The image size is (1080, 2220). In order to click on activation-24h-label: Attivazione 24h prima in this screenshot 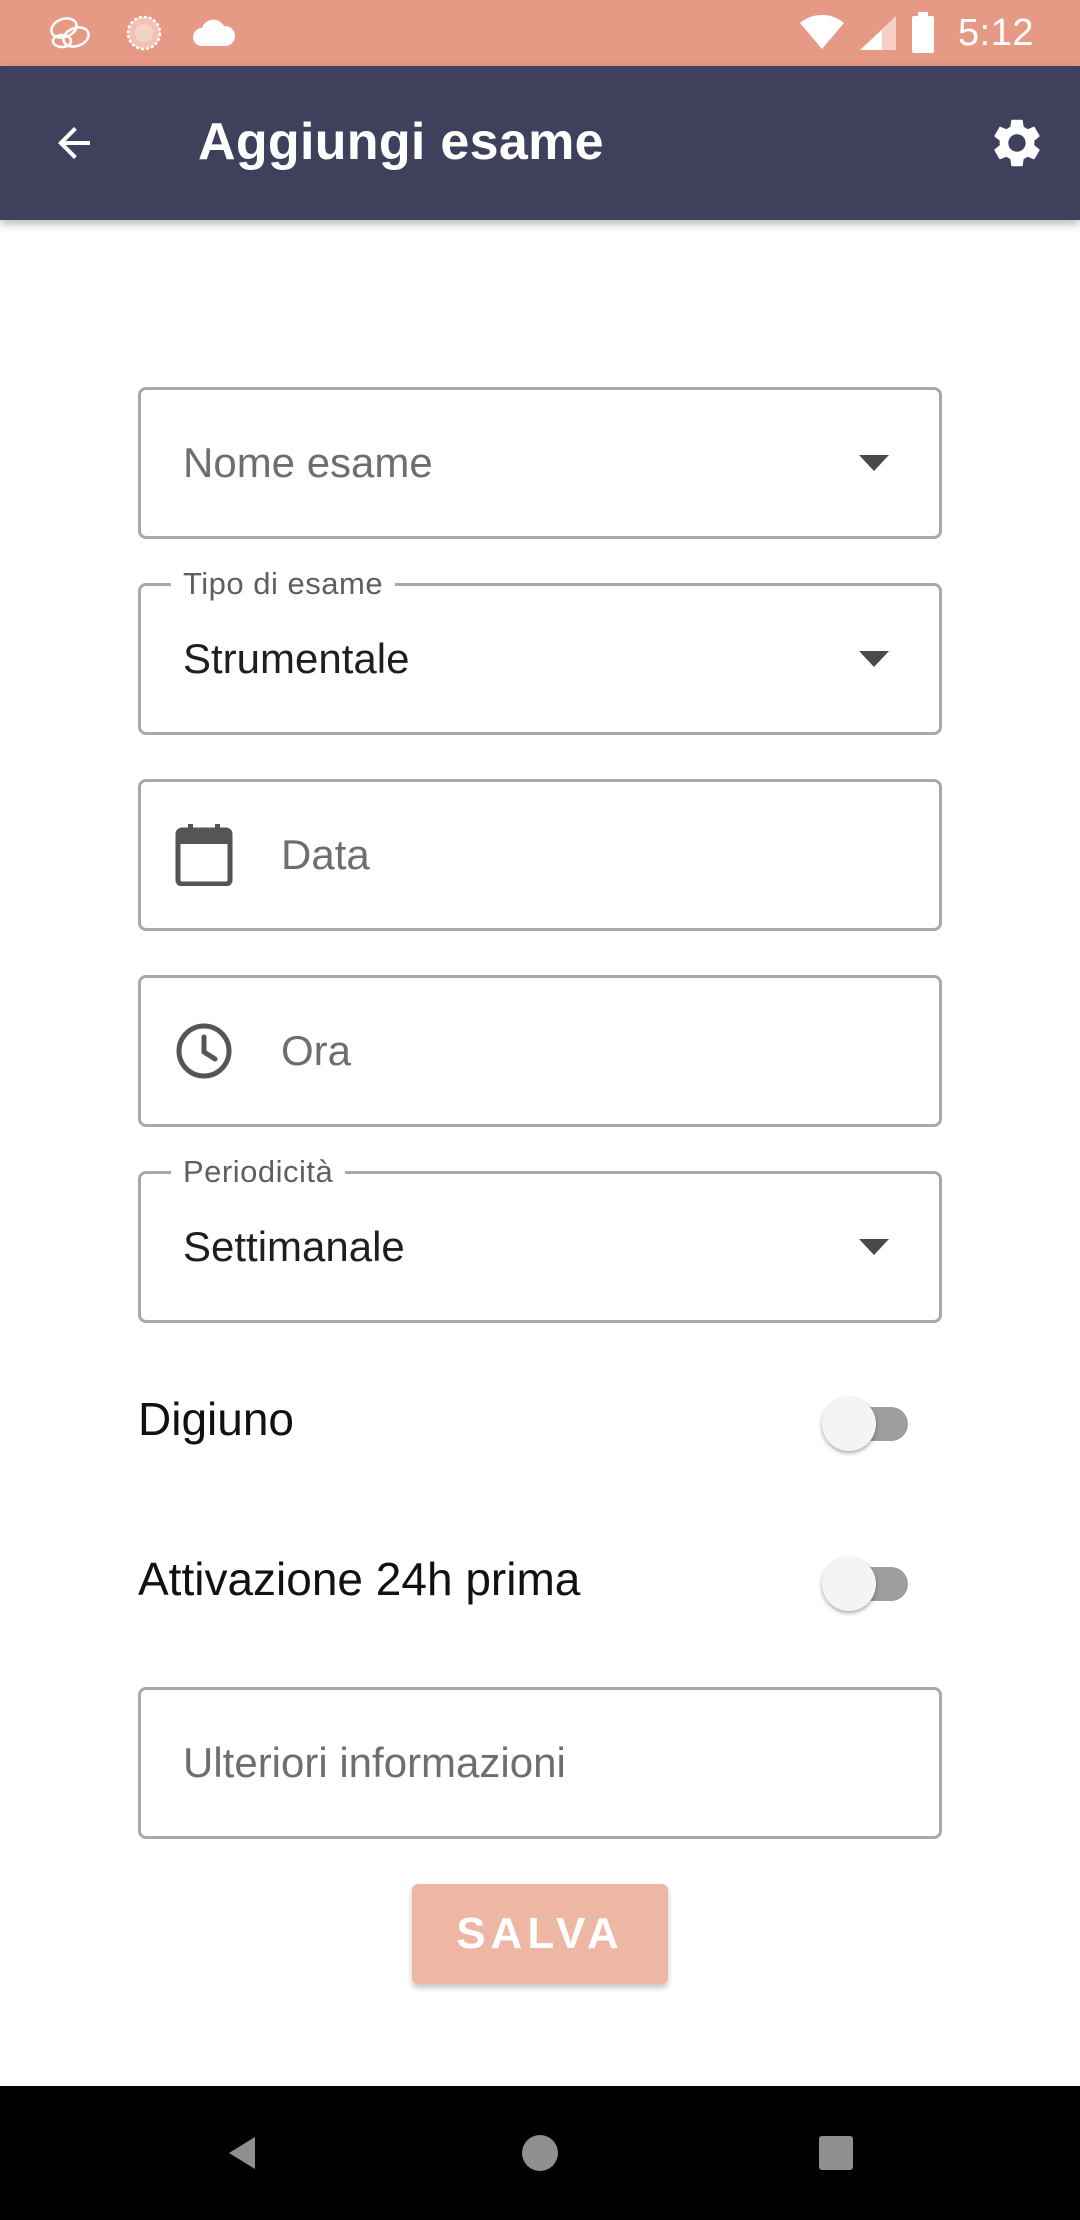, I will do `click(359, 1579)`.